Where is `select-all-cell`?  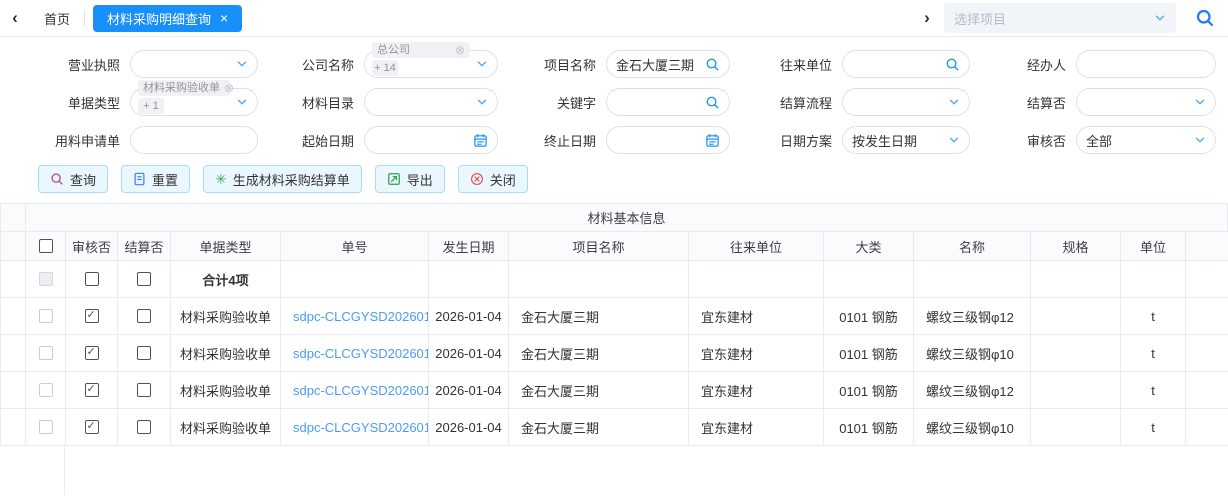
select-all-cell is located at coordinates (46, 246).